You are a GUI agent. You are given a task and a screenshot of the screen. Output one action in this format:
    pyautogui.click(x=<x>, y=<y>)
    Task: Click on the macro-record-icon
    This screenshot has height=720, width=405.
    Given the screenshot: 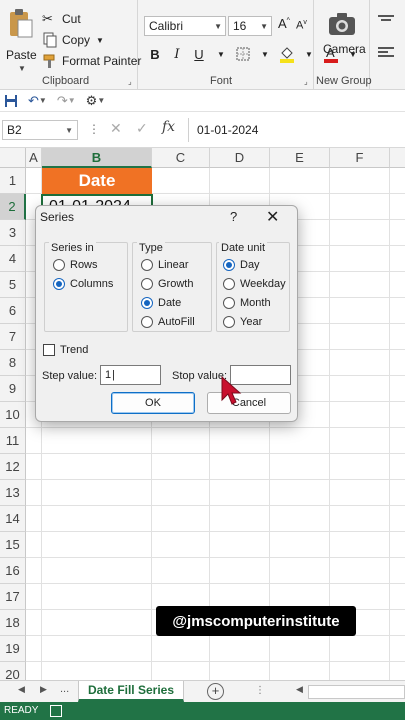 What is the action you would take?
    pyautogui.click(x=56, y=711)
    